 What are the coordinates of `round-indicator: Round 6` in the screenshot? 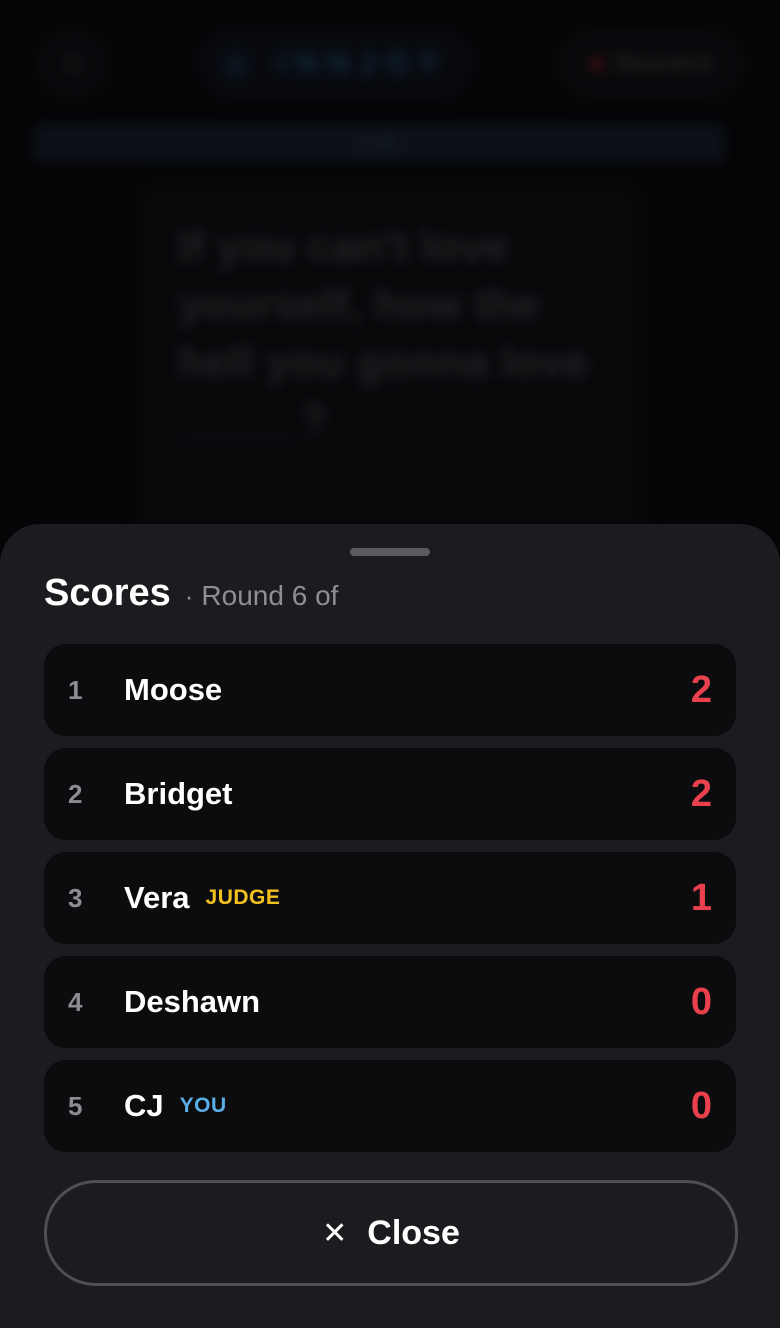 It's located at (651, 64).